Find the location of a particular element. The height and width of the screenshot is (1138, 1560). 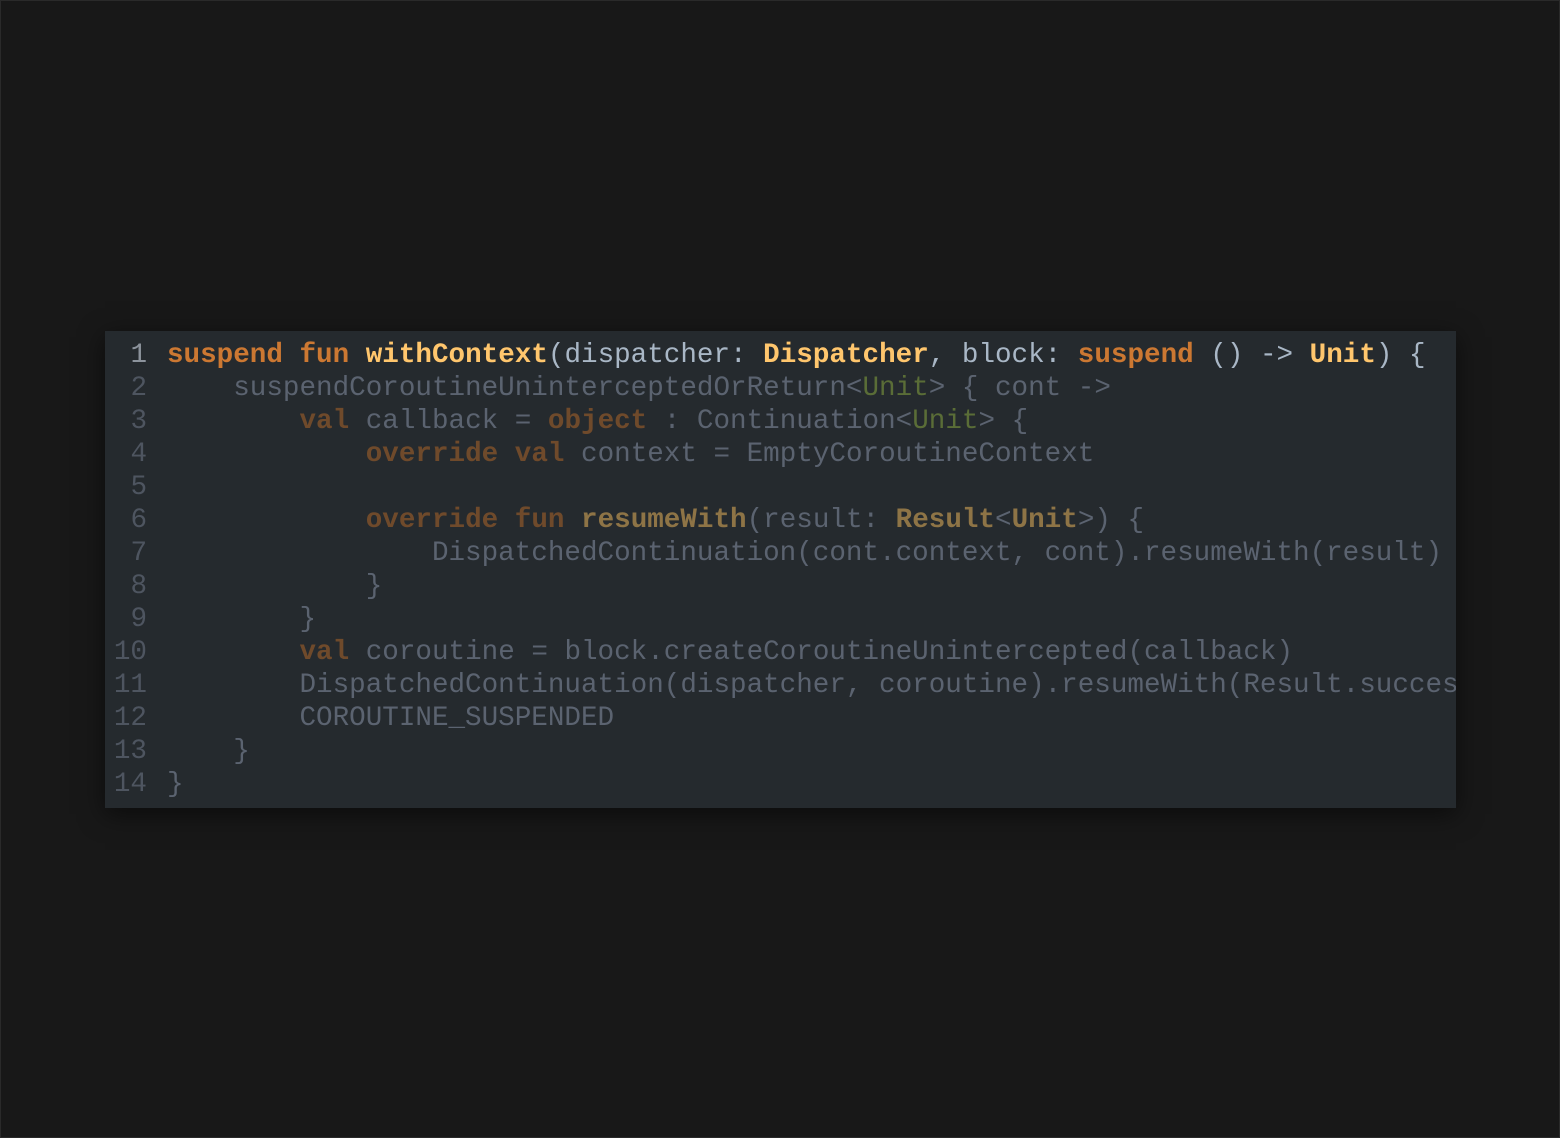

code-token: > { cont -> is located at coordinates (1019, 388).